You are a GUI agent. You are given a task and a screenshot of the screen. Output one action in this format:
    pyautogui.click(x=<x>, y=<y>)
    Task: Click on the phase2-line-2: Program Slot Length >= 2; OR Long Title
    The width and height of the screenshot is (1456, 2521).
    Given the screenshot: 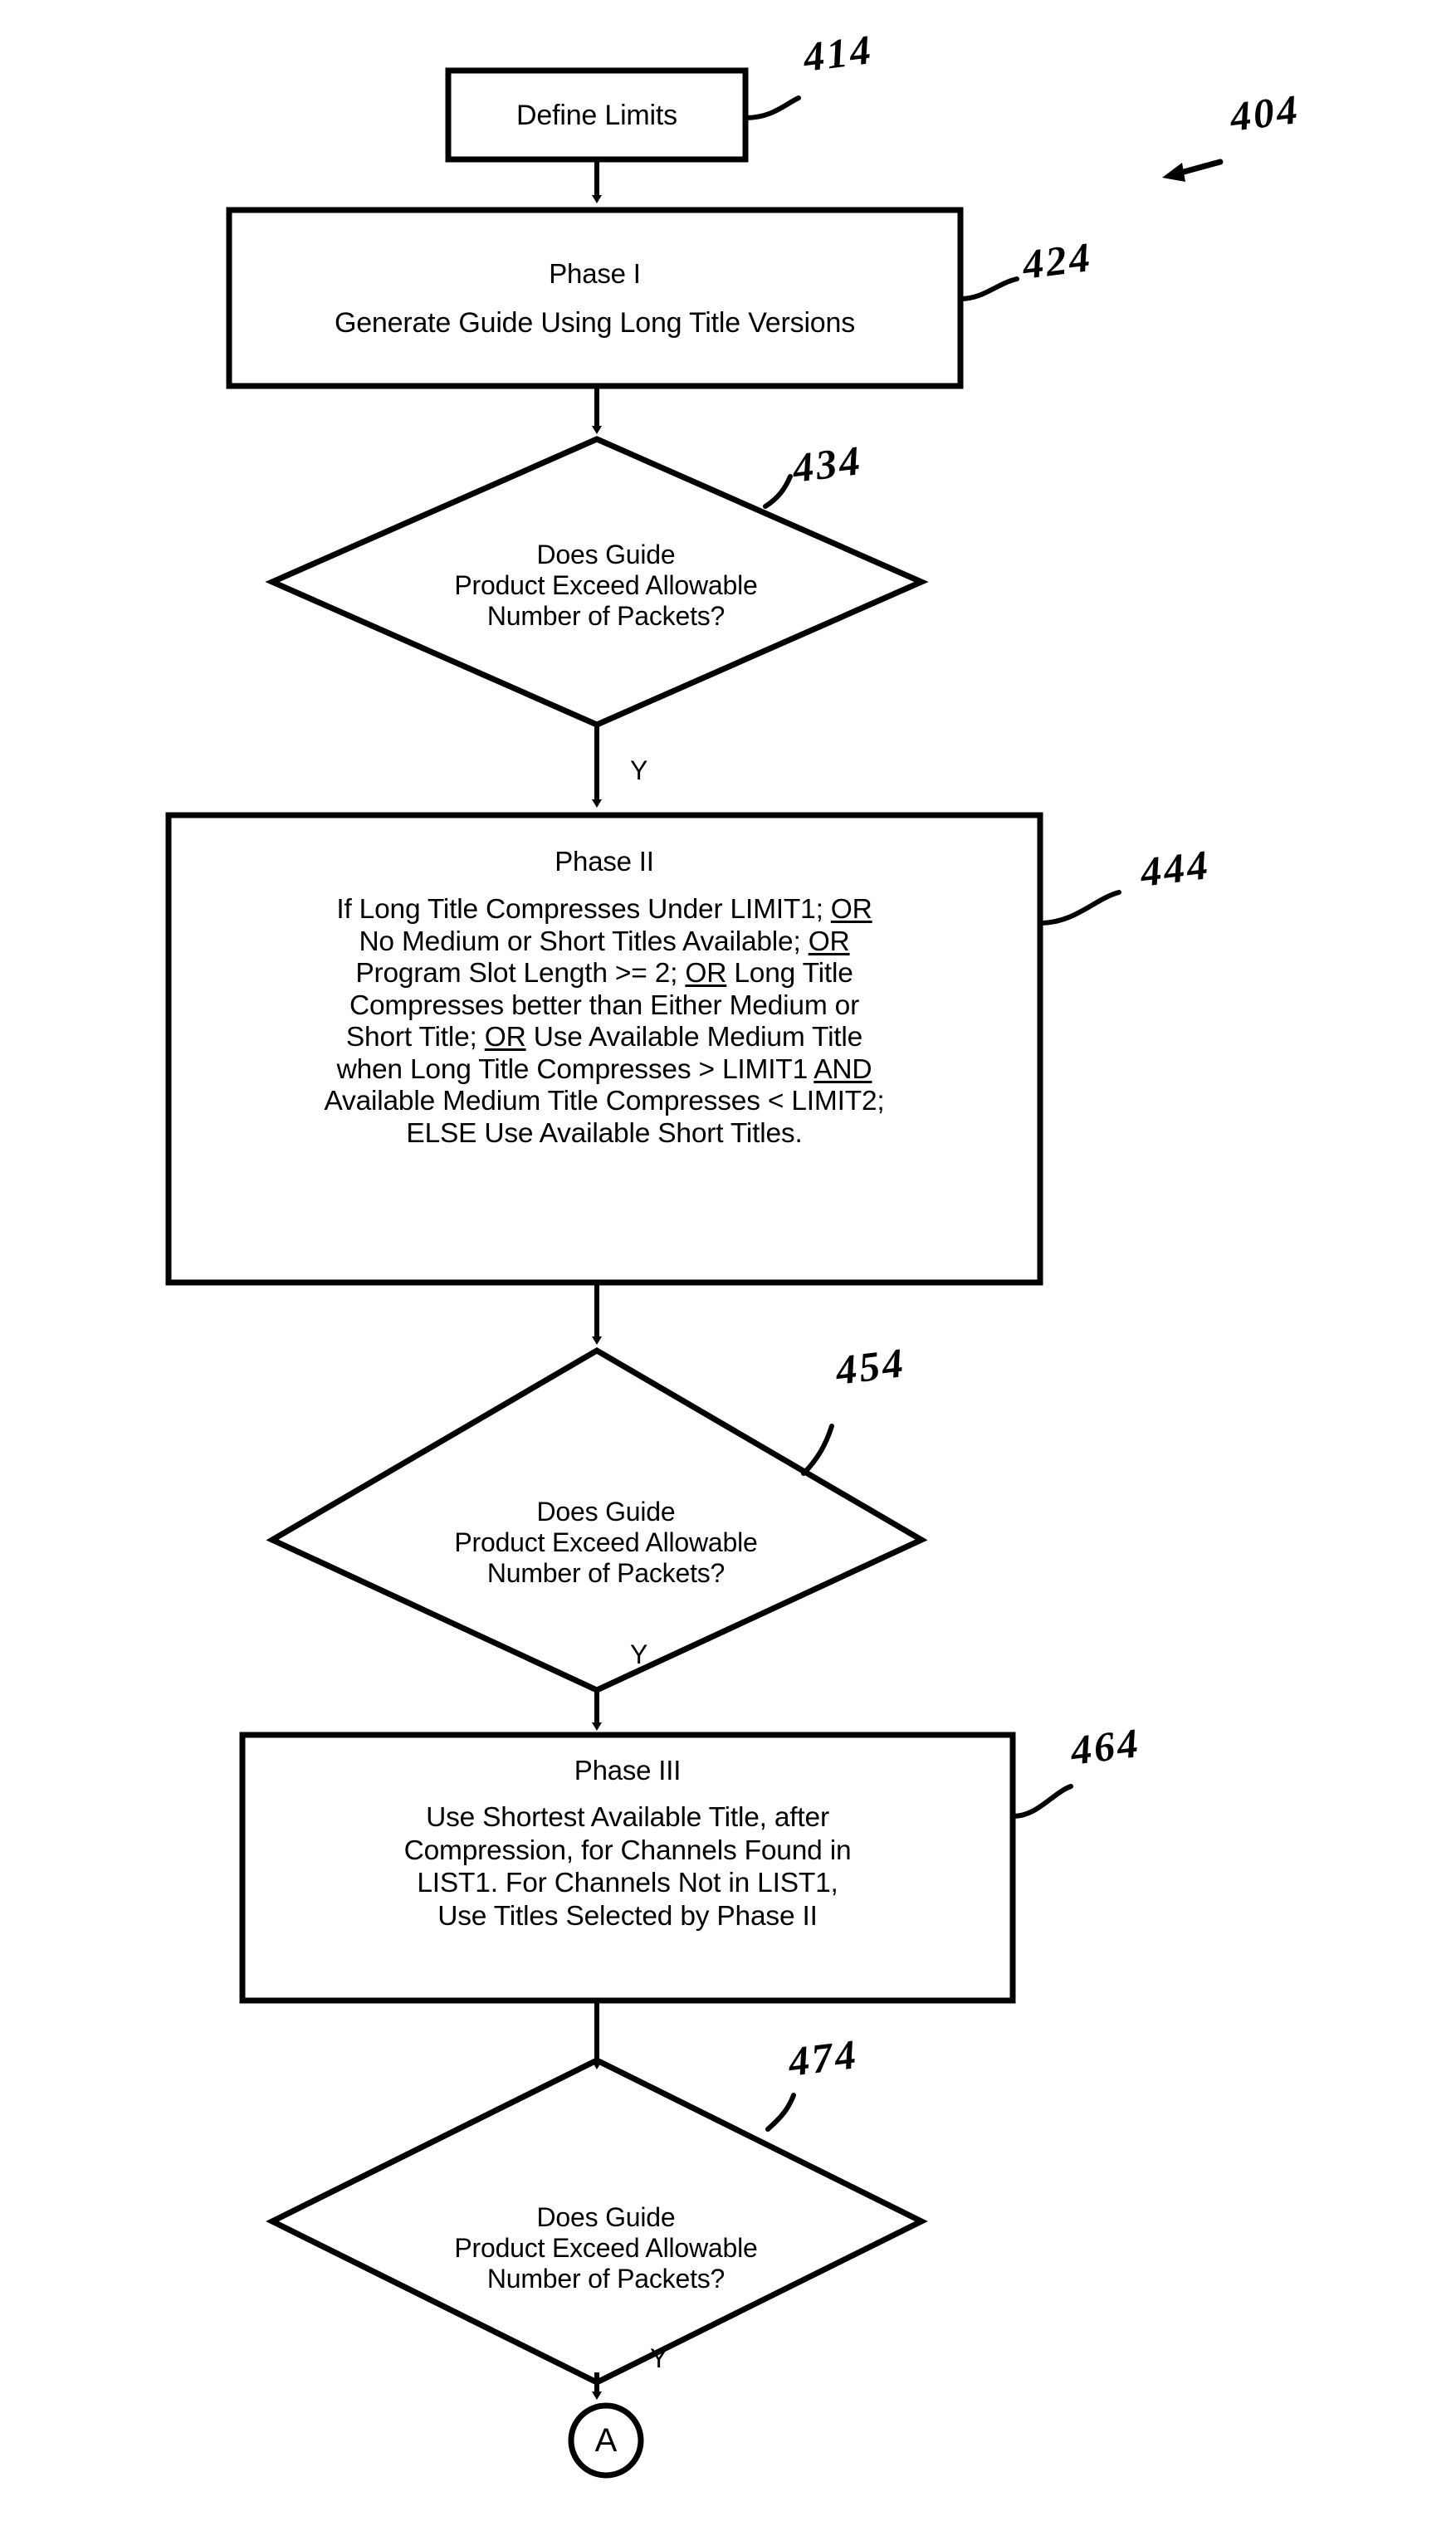 What is the action you would take?
    pyautogui.click(x=604, y=973)
    